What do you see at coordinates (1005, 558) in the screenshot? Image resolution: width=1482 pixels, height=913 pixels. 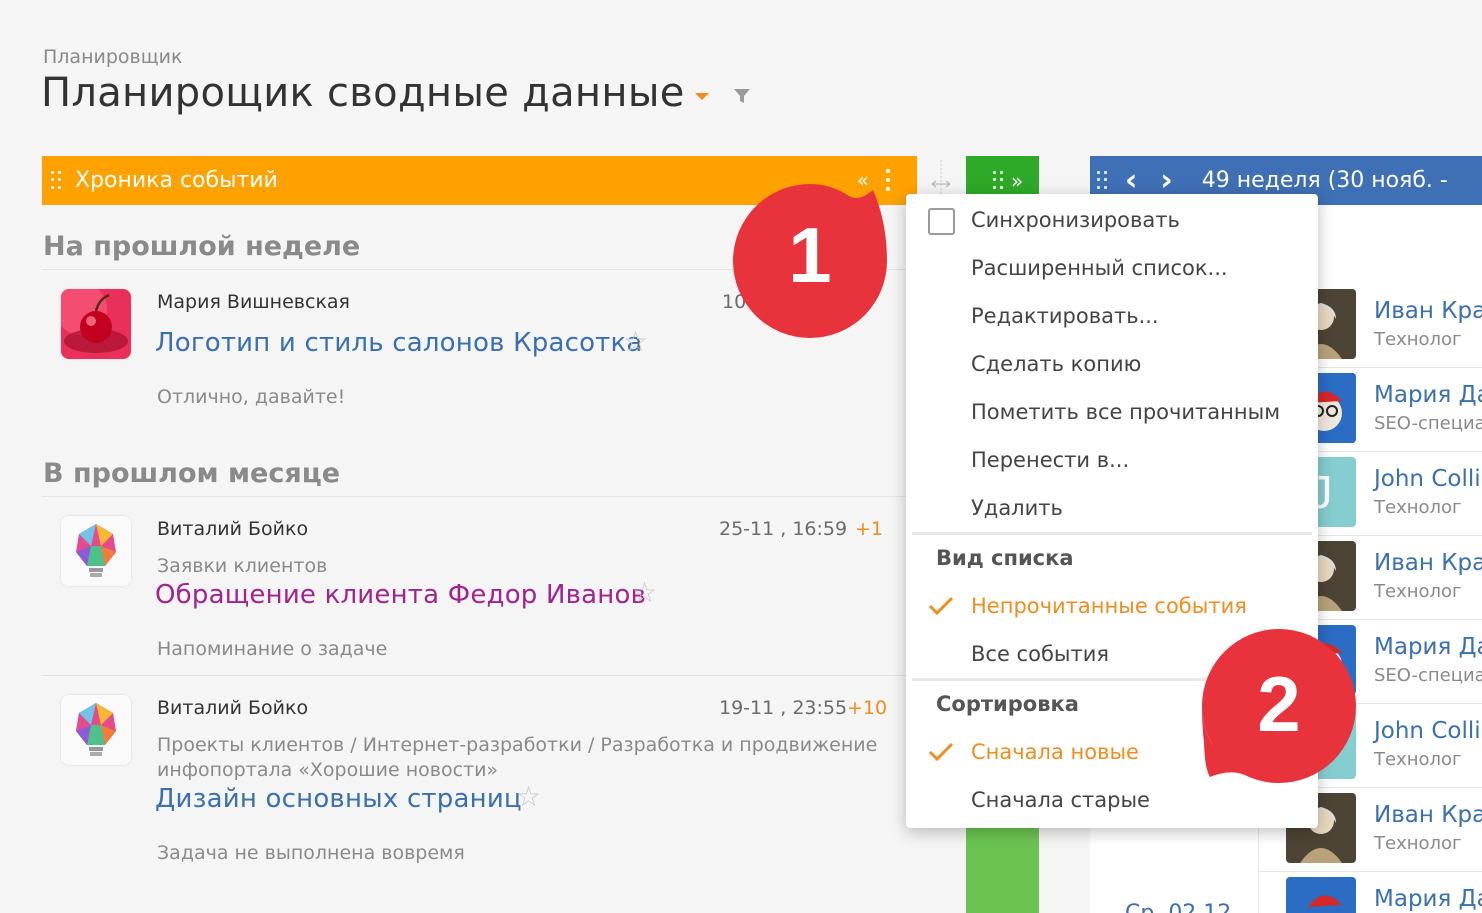 I see `view-section-header: Вид списка` at bounding box center [1005, 558].